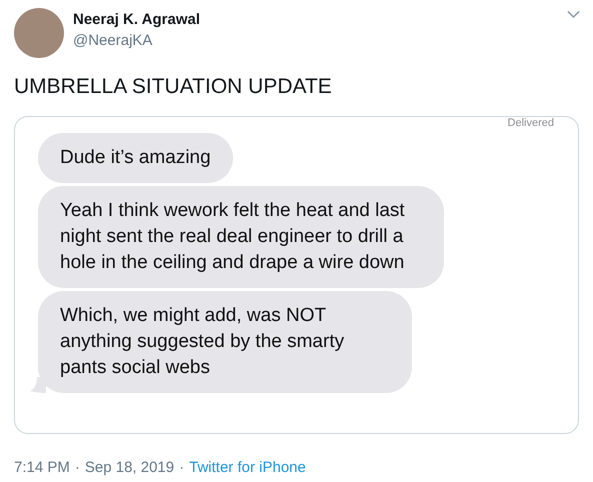  I want to click on avatar, so click(39, 33).